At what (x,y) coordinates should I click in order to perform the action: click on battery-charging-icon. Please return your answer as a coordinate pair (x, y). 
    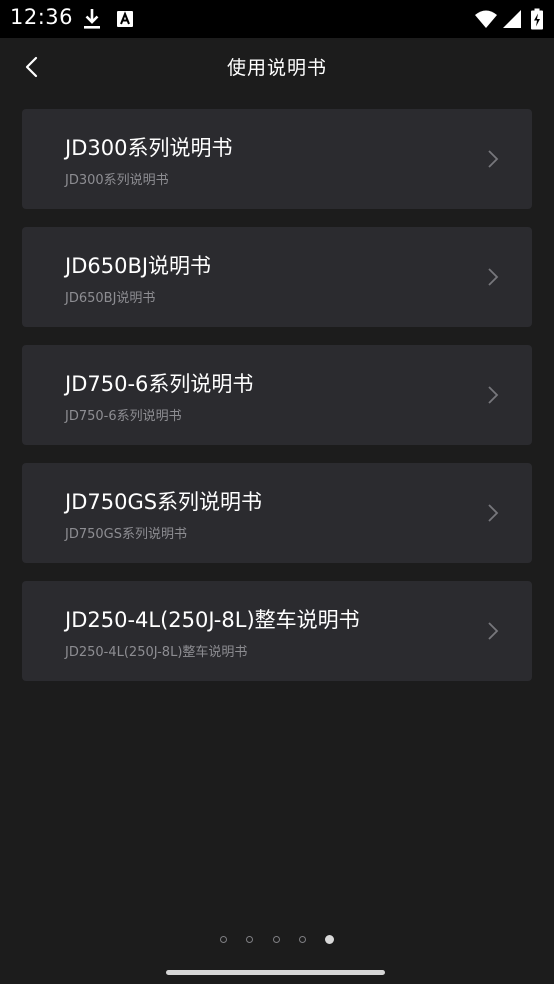
    Looking at the image, I should click on (537, 19).